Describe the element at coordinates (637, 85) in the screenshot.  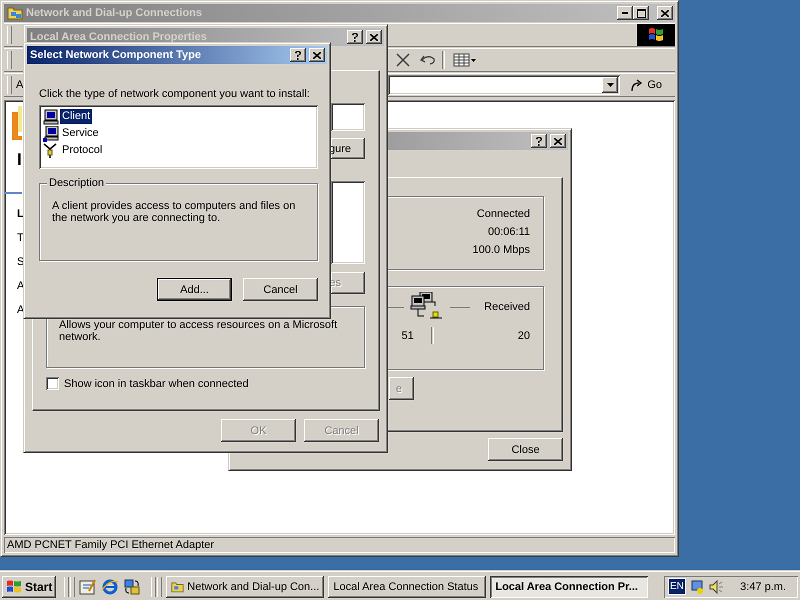
I see `curved-arrow-icon` at that location.